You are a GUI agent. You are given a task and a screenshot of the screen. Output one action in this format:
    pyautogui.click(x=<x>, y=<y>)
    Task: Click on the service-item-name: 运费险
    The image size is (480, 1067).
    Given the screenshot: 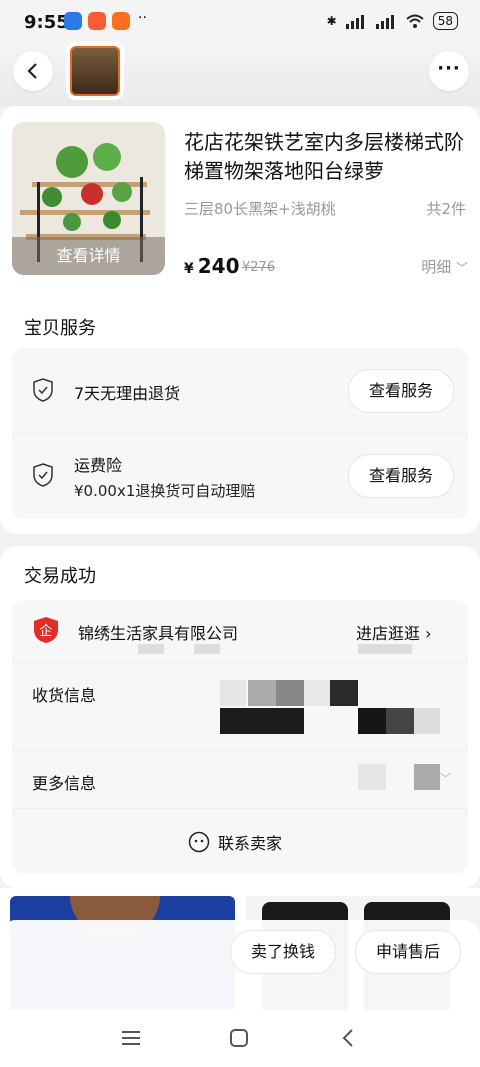 What is the action you would take?
    pyautogui.click(x=98, y=465)
    